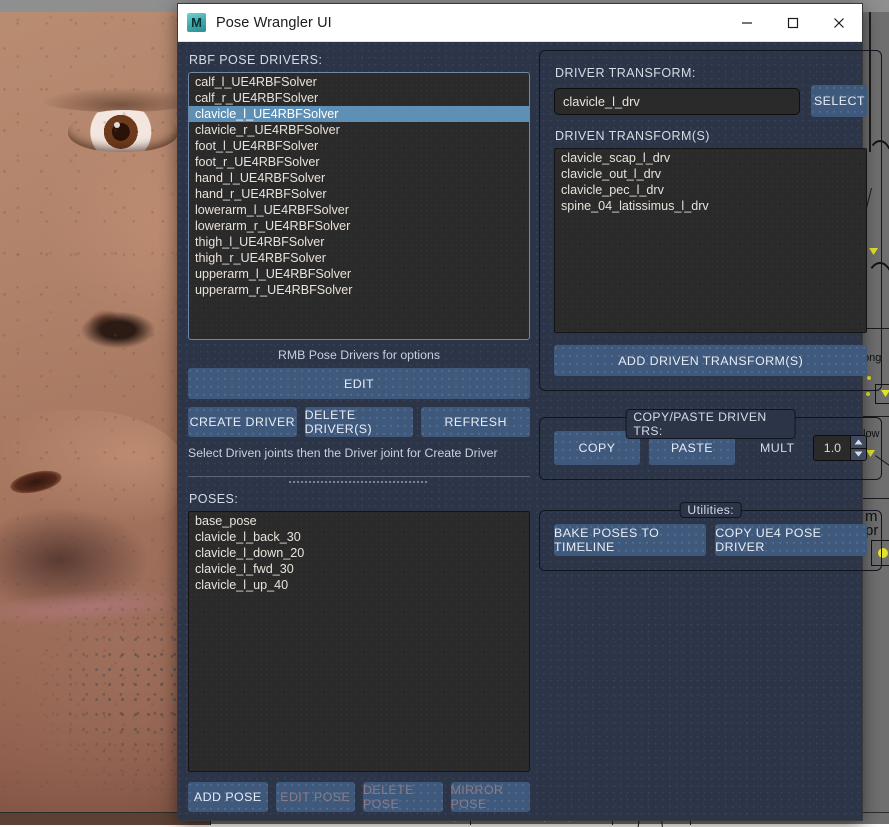 This screenshot has width=889, height=827. I want to click on maximize-icon, so click(793, 23).